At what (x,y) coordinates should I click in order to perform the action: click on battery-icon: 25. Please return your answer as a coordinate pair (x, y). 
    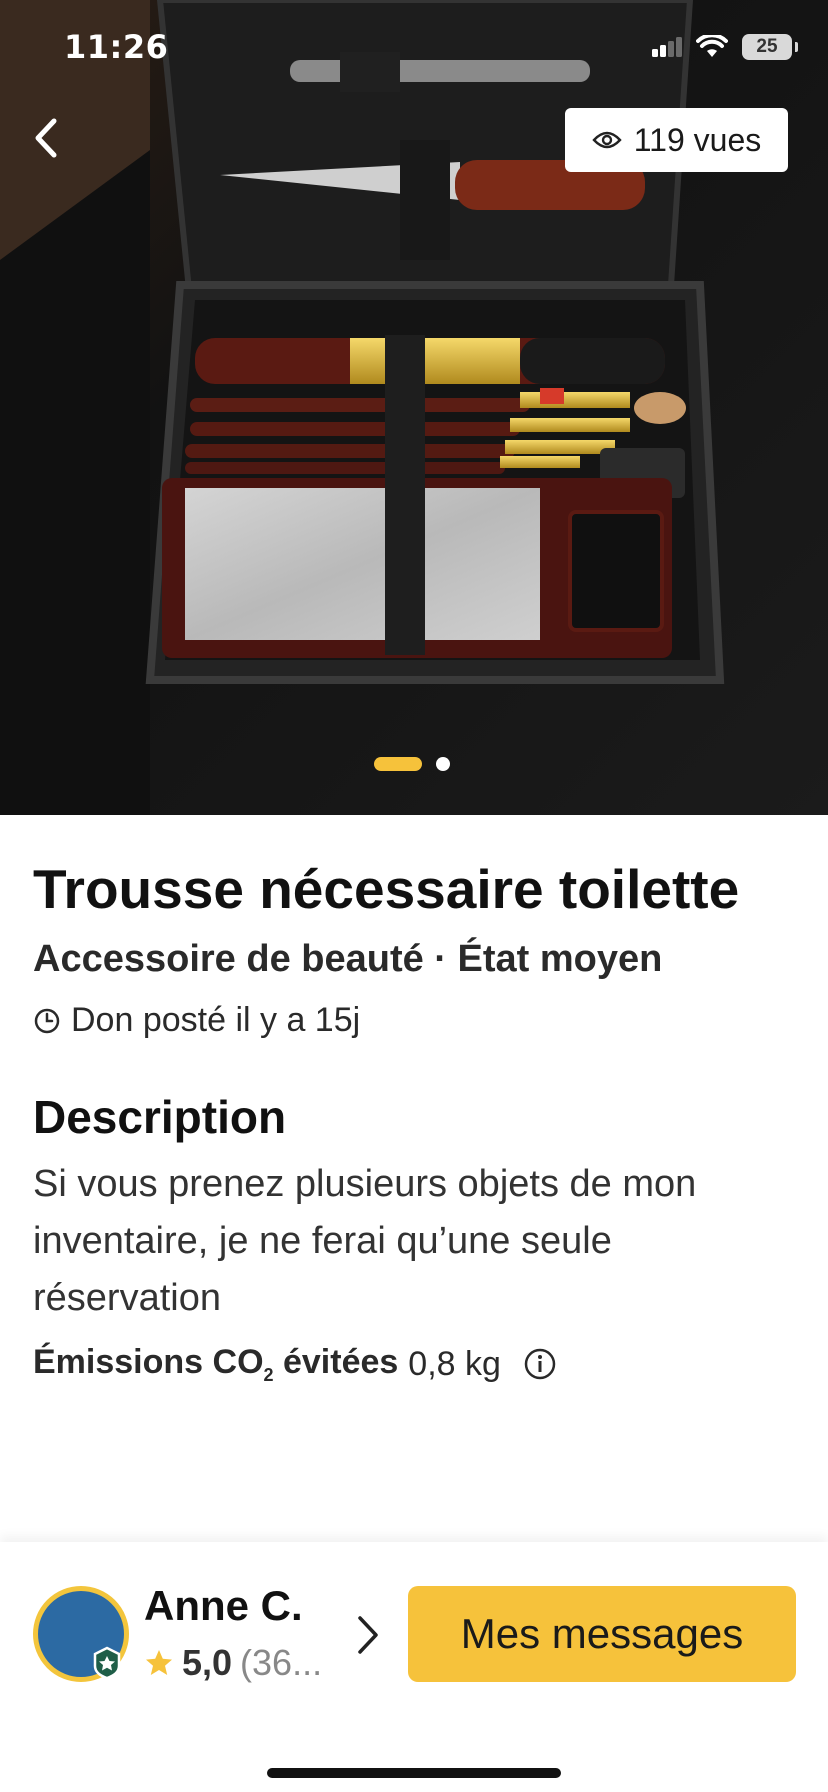
    Looking at the image, I should click on (770, 47).